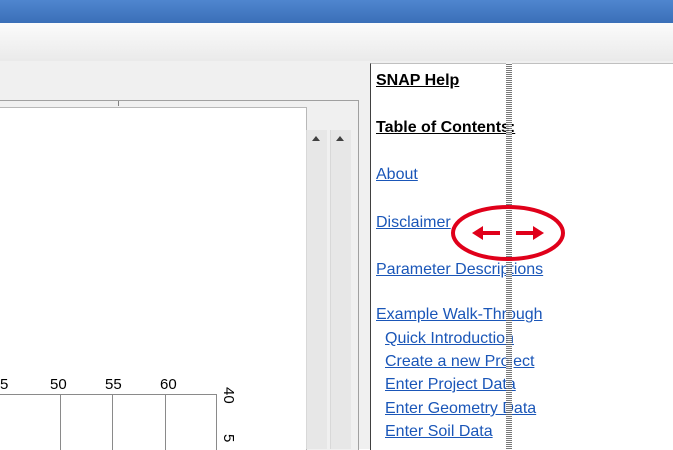 The height and width of the screenshot is (450, 673). I want to click on x-tick-label: 60, so click(168, 384).